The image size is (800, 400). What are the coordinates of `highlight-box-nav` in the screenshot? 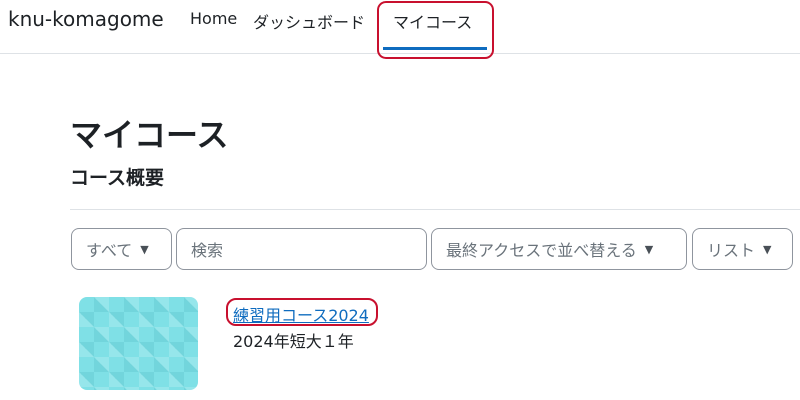 It's located at (435, 30).